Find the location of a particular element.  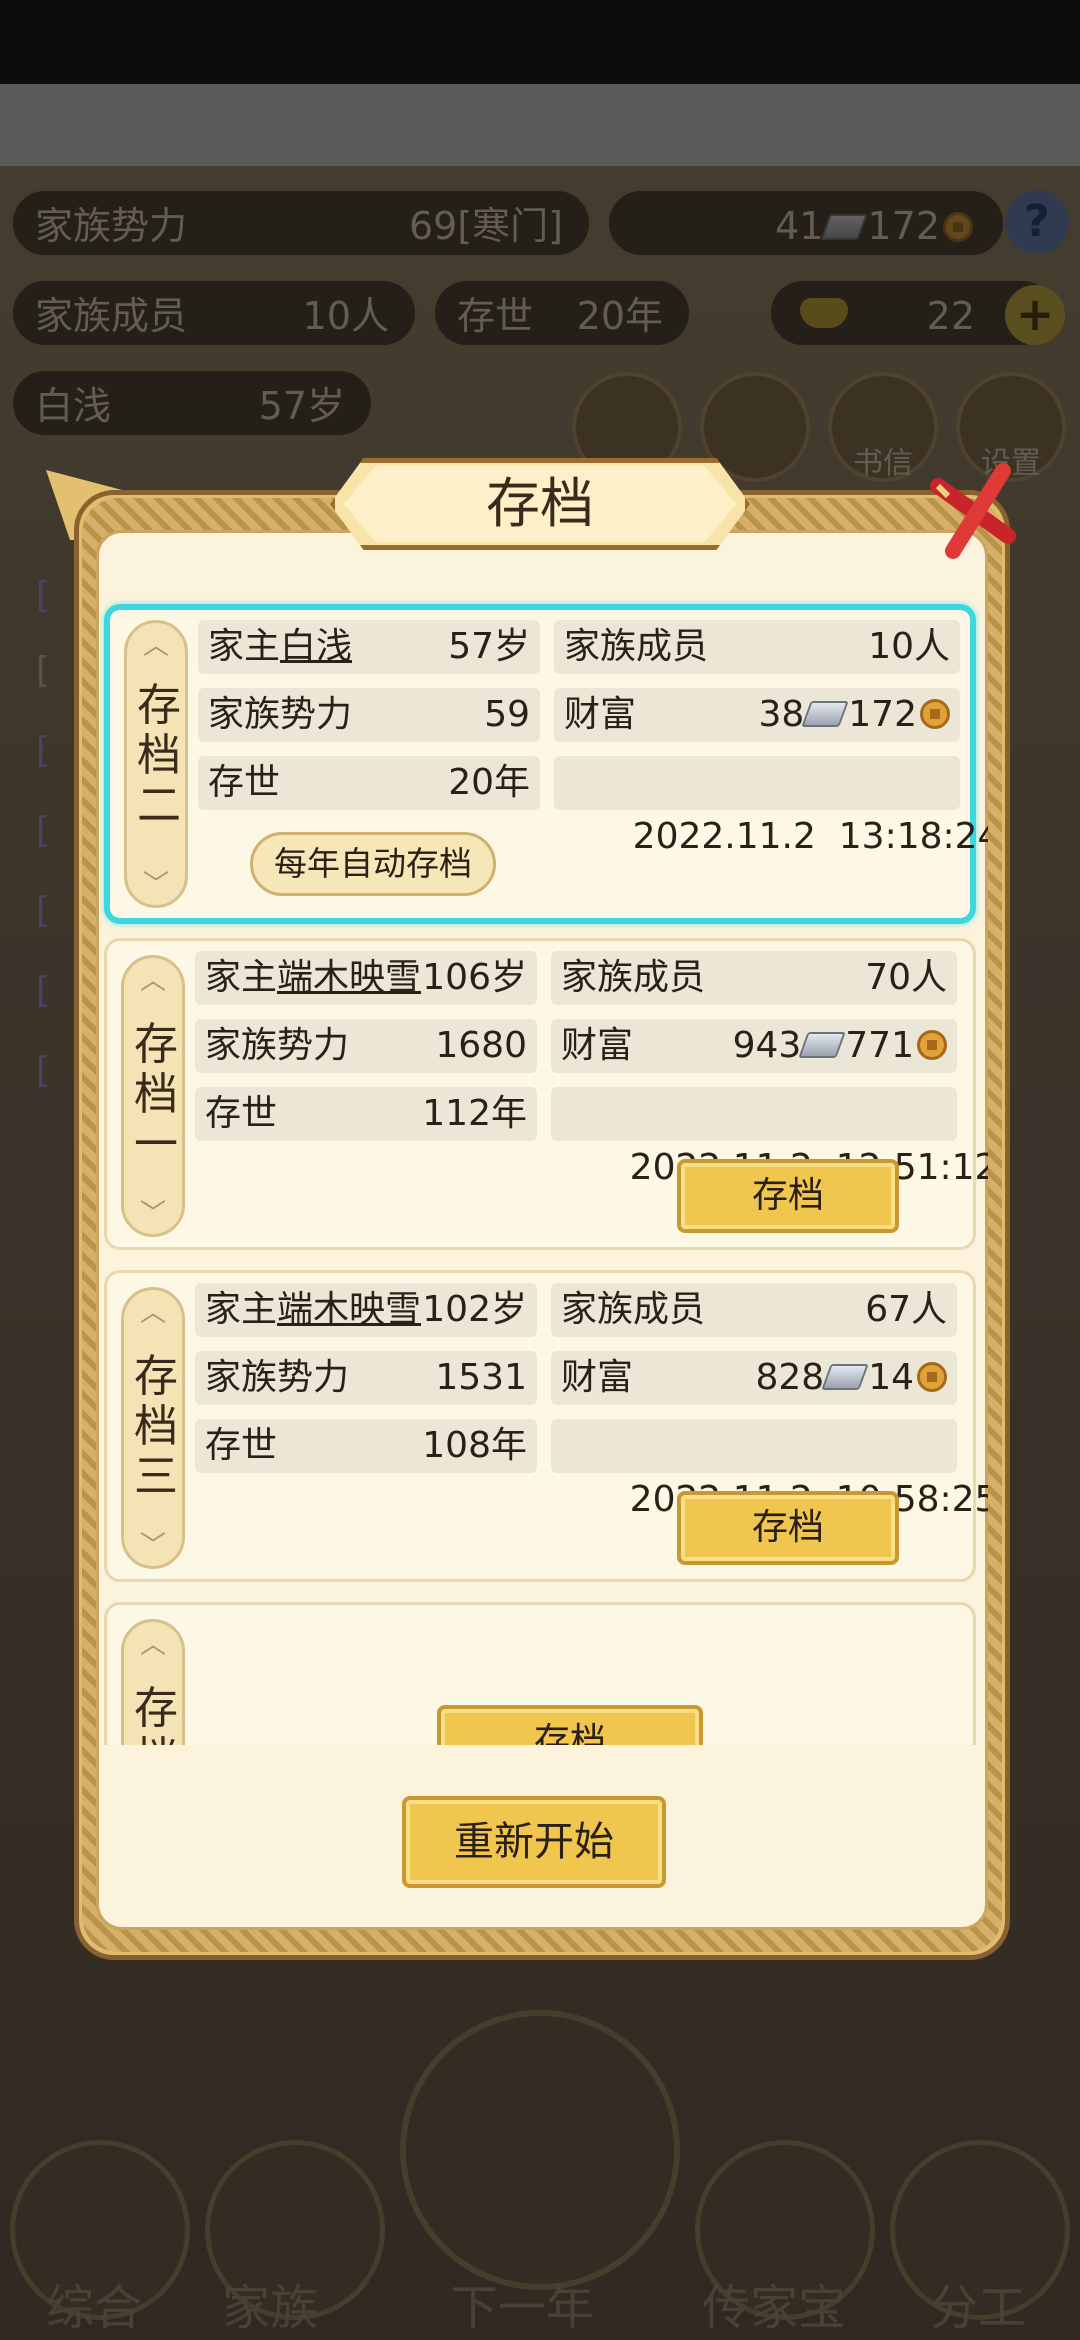

timestamp-cell: 2022.11.2 13:18:24 is located at coordinates (771, 806).